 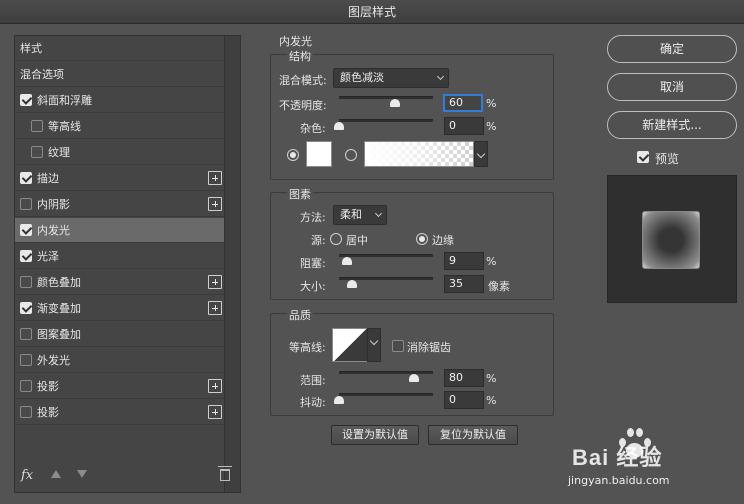 I want to click on move-down-icon, so click(x=82, y=474).